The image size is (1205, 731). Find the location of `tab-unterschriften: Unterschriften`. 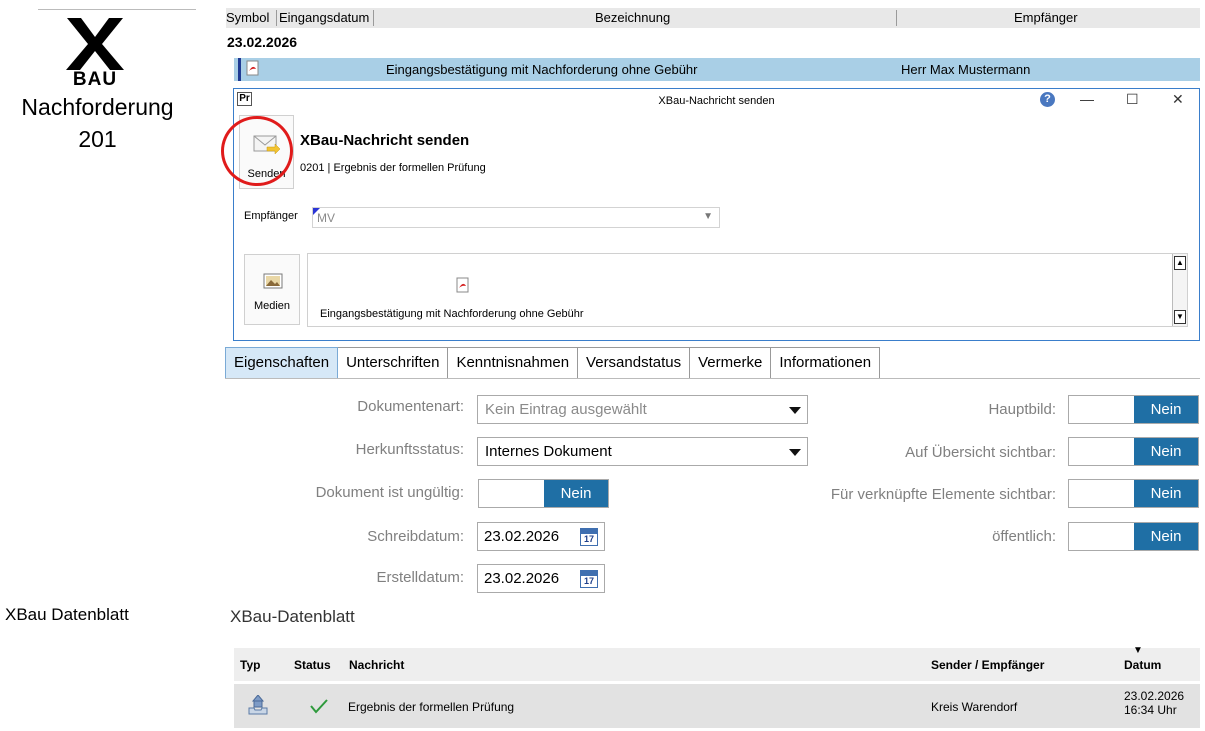

tab-unterschriften: Unterschriften is located at coordinates (393, 363).